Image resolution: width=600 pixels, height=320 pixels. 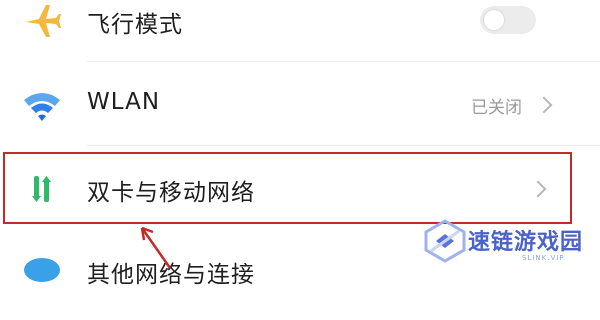 What do you see at coordinates (124, 102) in the screenshot?
I see `wlan-label: WLAN` at bounding box center [124, 102].